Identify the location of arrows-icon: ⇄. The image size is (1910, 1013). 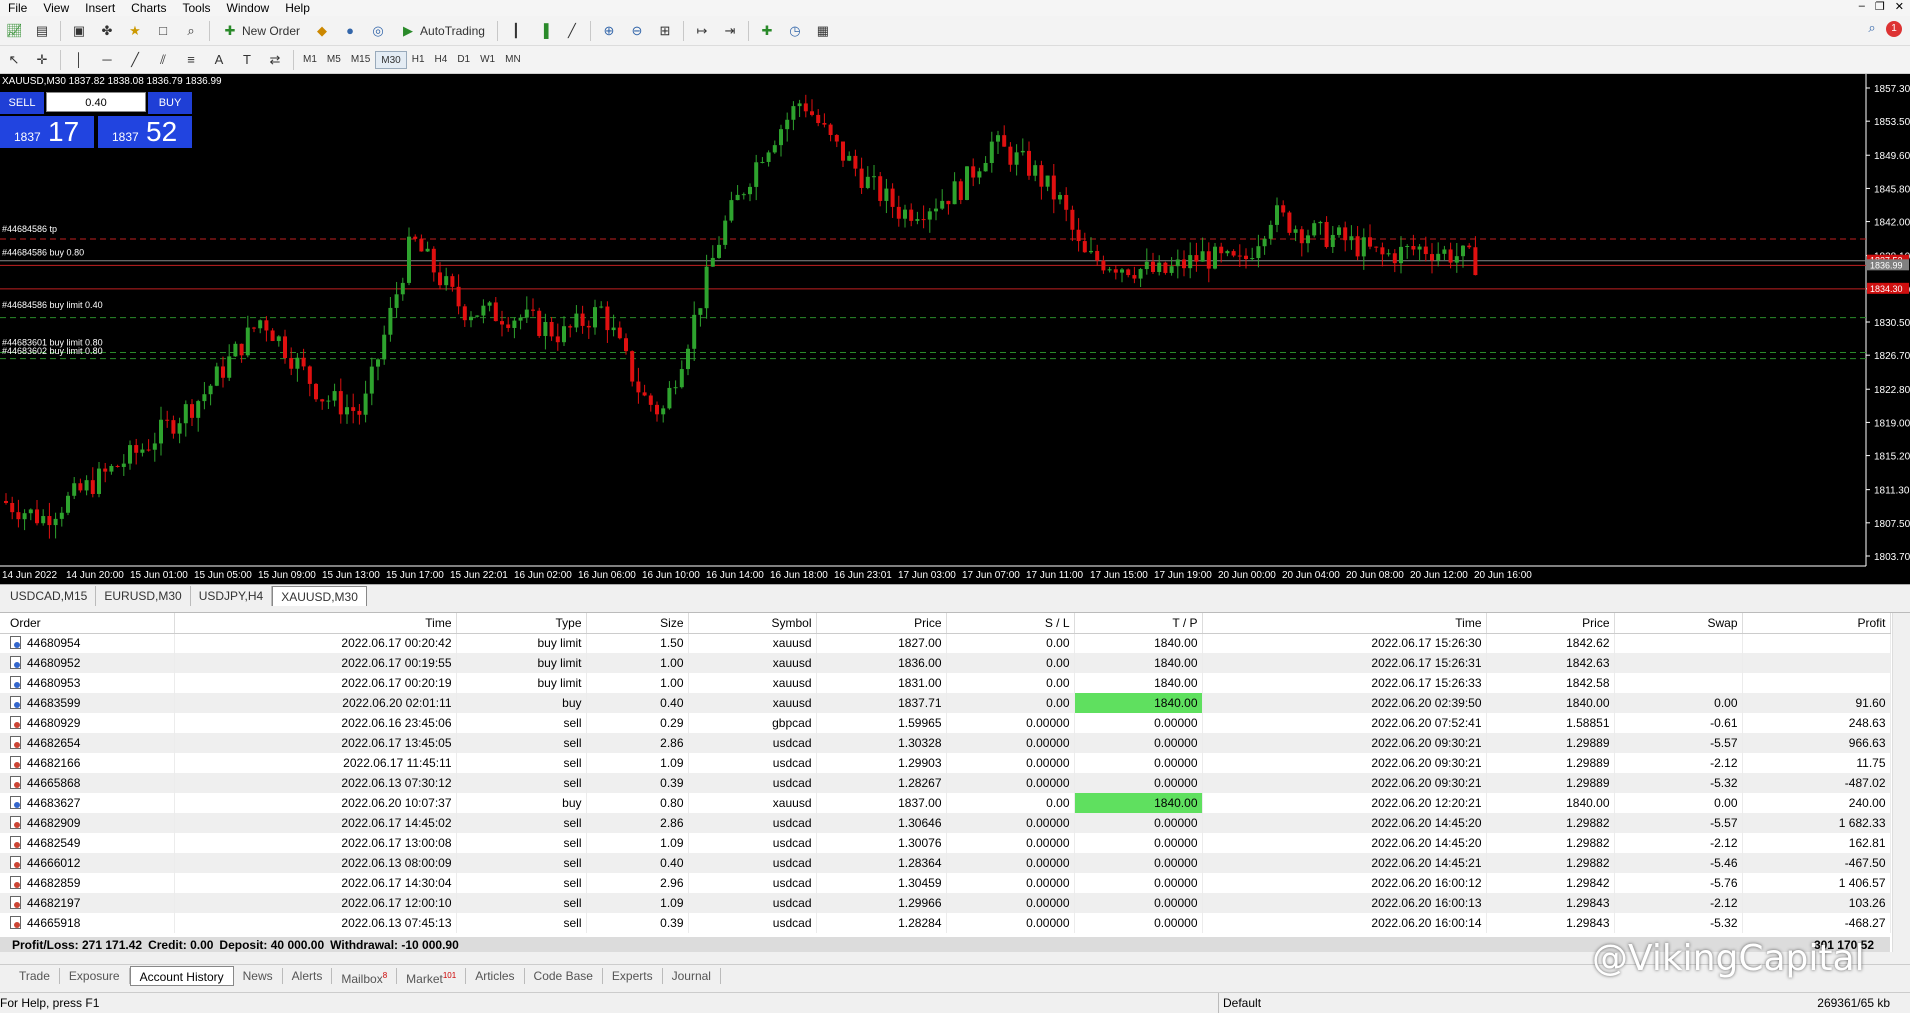
(275, 60).